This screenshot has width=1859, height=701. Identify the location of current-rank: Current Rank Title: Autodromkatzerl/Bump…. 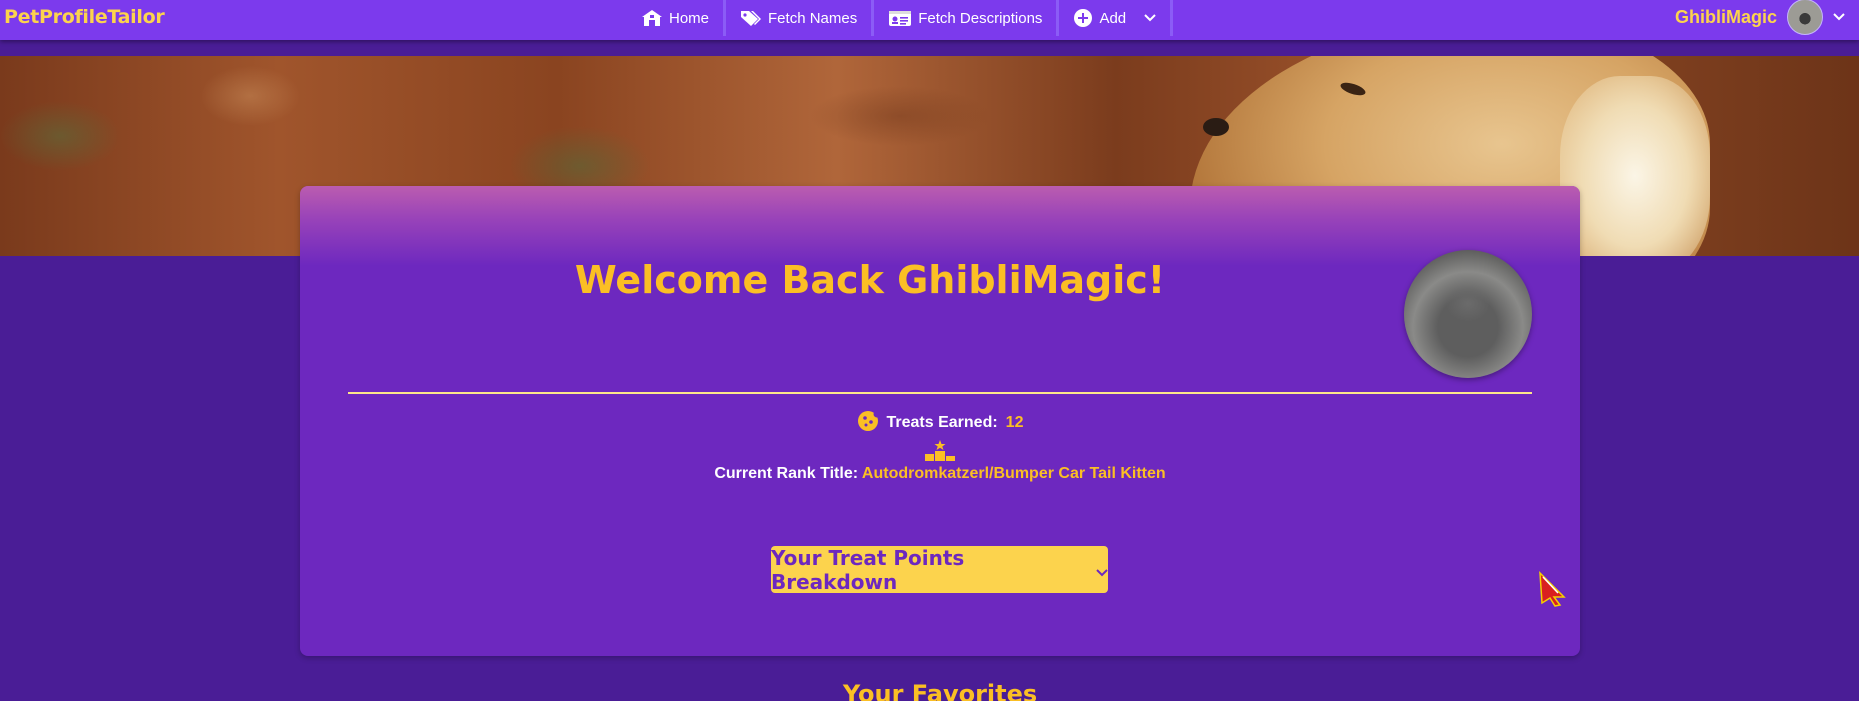
(940, 474).